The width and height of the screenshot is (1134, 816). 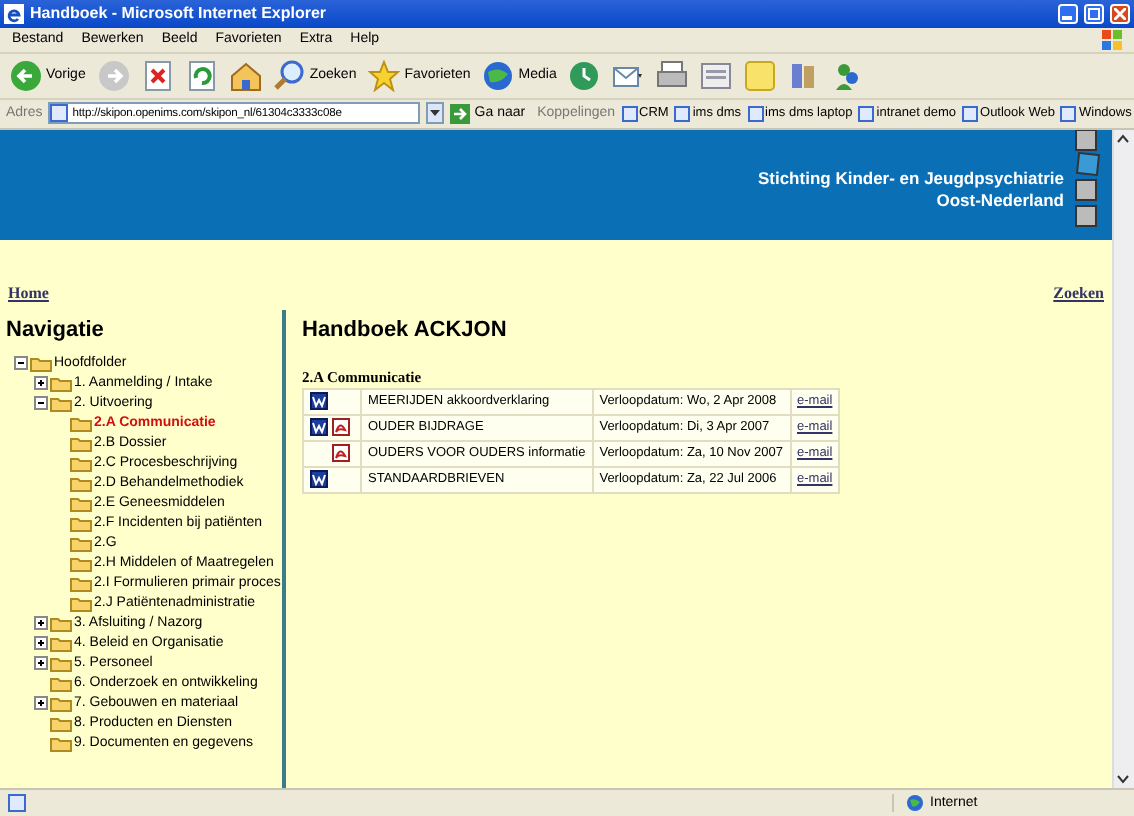 I want to click on home-link: Home, so click(x=28, y=292).